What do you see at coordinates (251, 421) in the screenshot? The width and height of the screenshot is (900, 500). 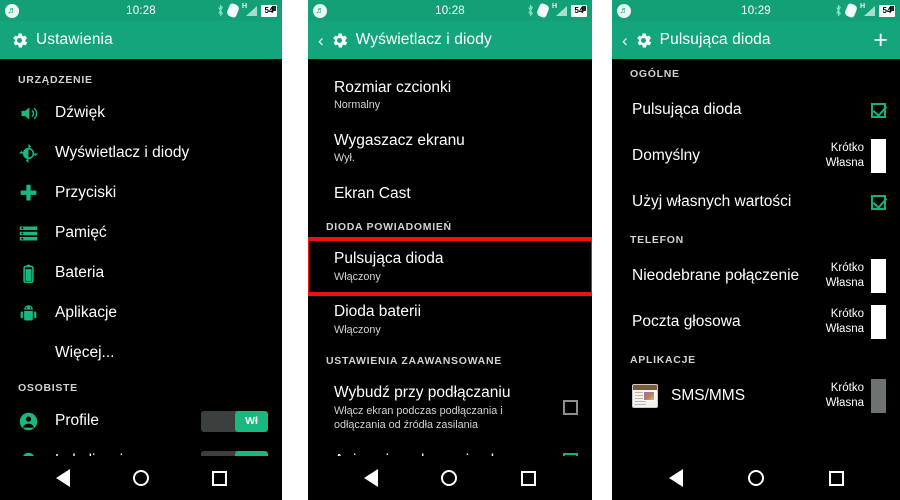 I see `toggle-state-label: Wł` at bounding box center [251, 421].